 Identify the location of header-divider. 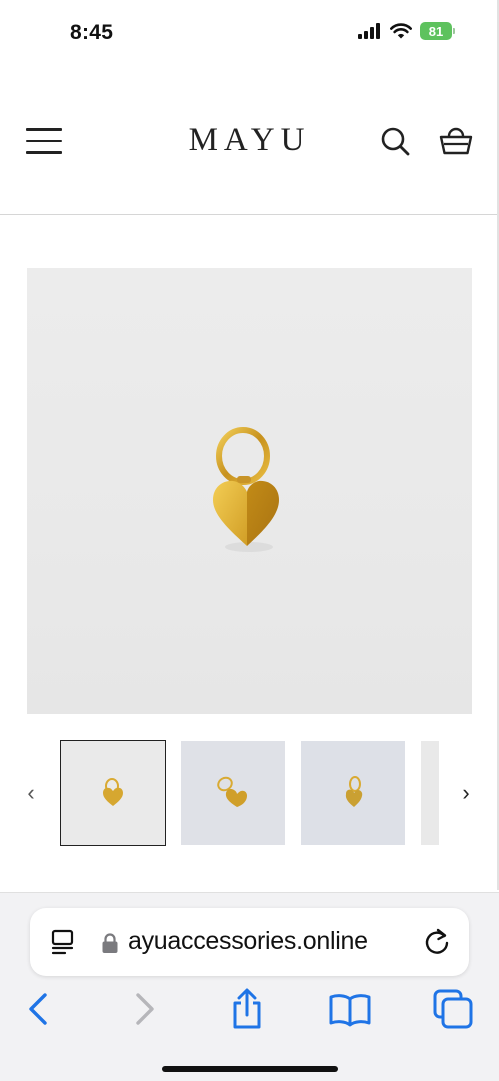
(249, 214).